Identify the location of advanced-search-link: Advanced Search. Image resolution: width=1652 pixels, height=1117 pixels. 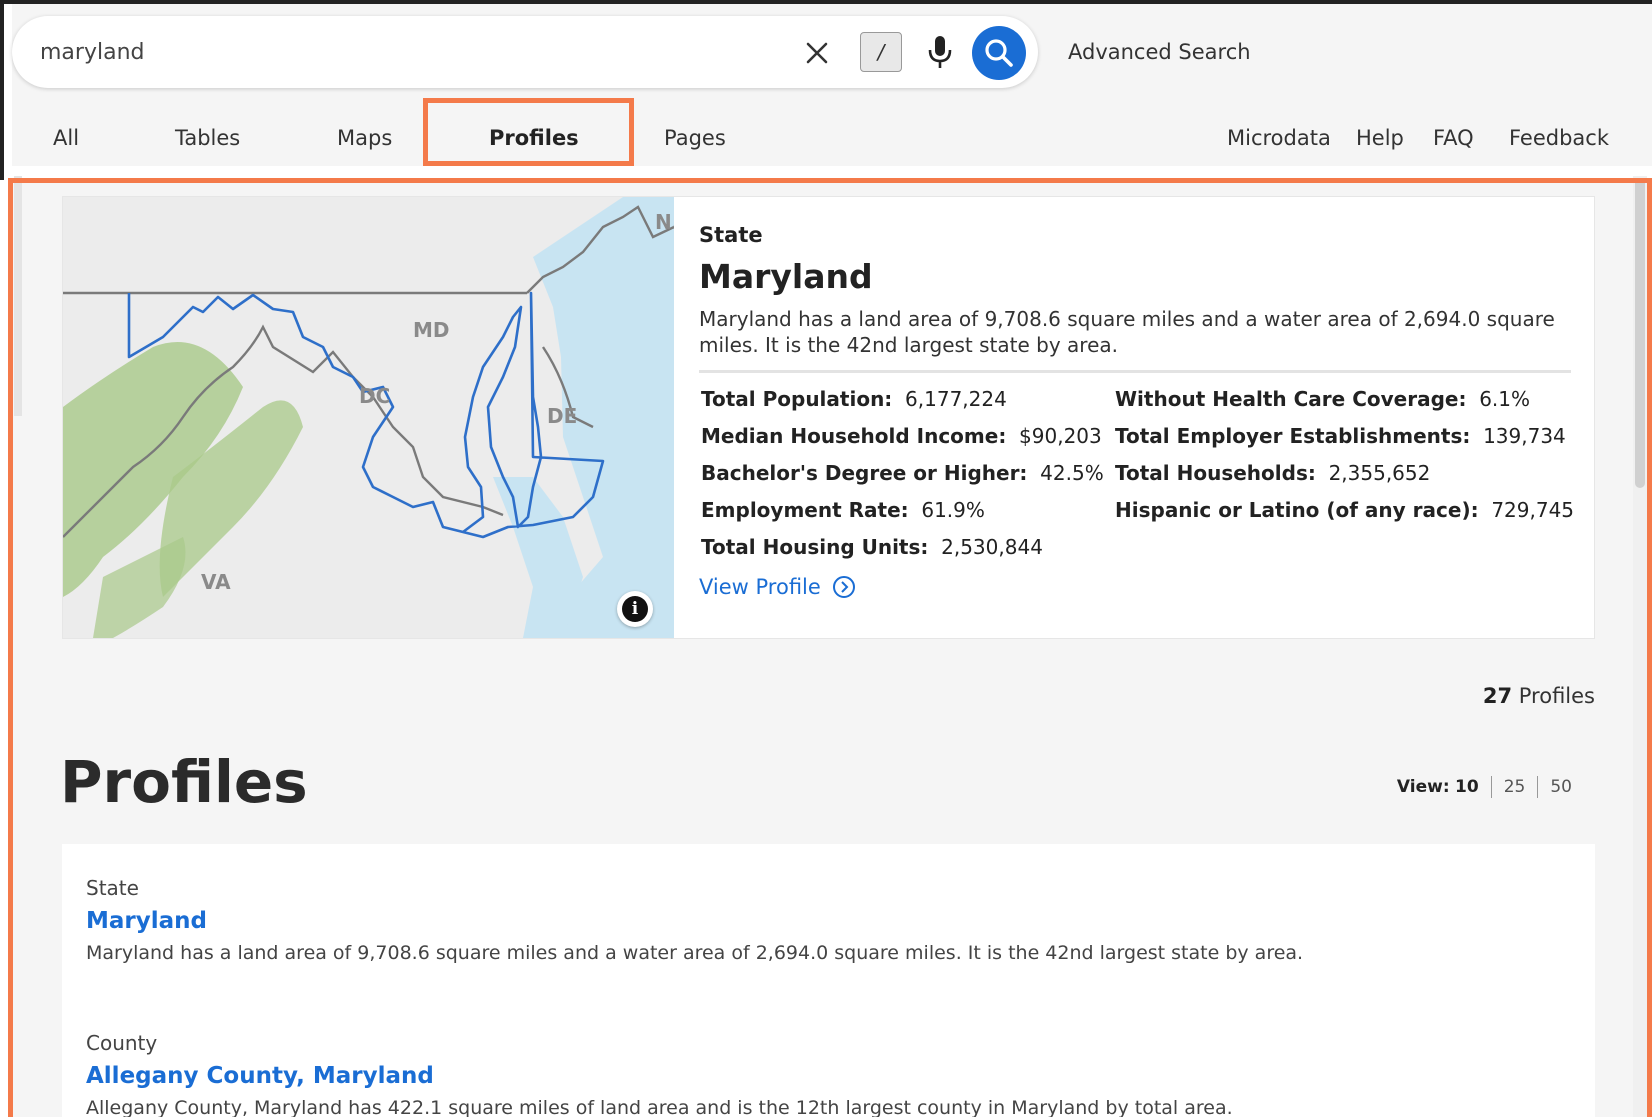
(1159, 52).